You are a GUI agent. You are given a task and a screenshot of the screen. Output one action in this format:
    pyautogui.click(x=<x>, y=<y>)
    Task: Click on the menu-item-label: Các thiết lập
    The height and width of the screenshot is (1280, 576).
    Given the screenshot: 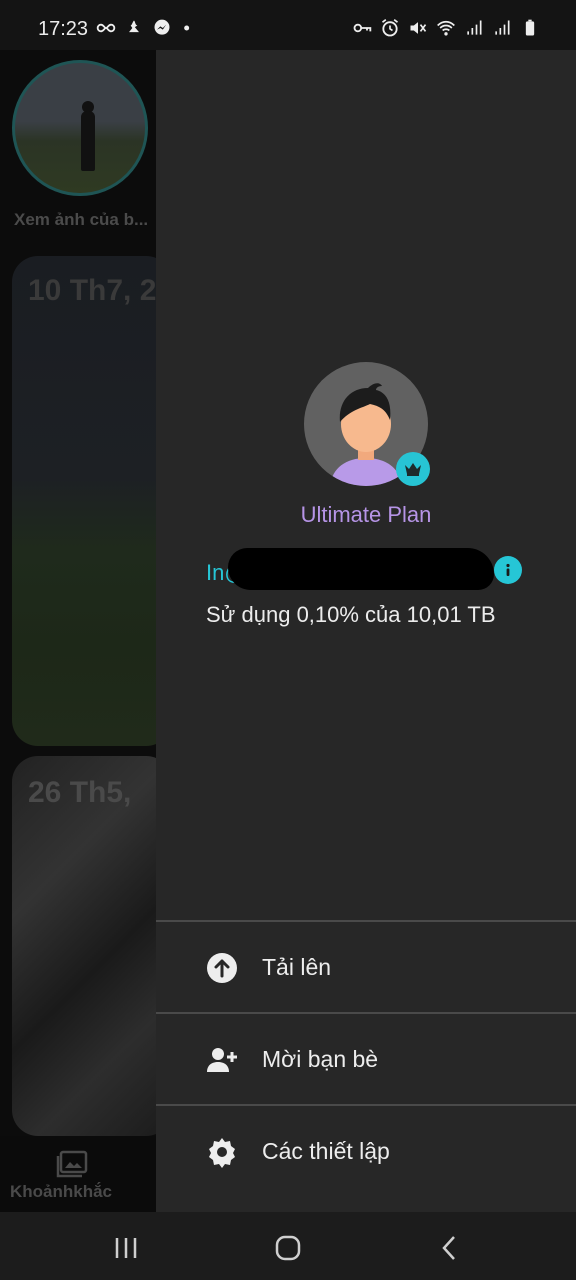 What is the action you would take?
    pyautogui.click(x=326, y=1151)
    